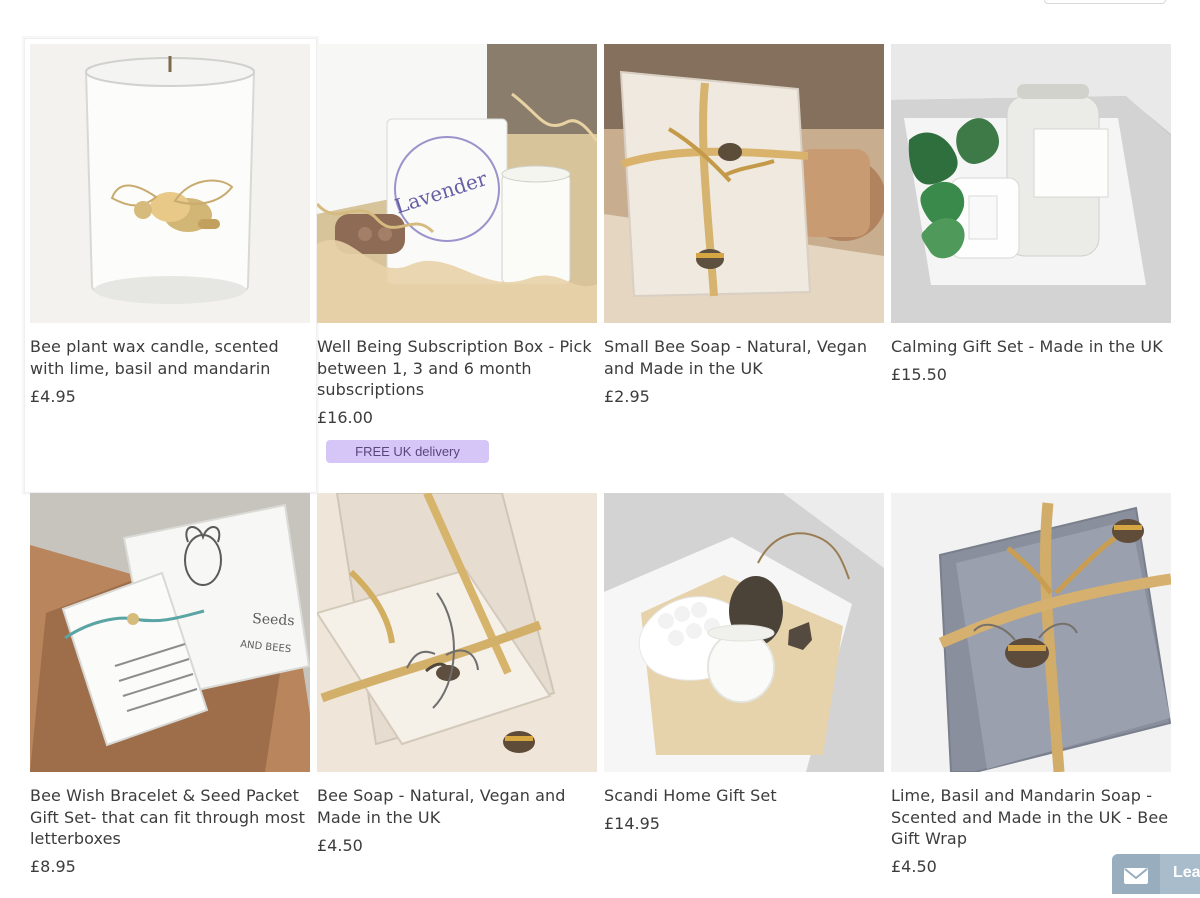 Image resolution: width=1200 pixels, height=898 pixels. I want to click on product-title: Calming Gift Set - Made in the UK, so click(1032, 347).